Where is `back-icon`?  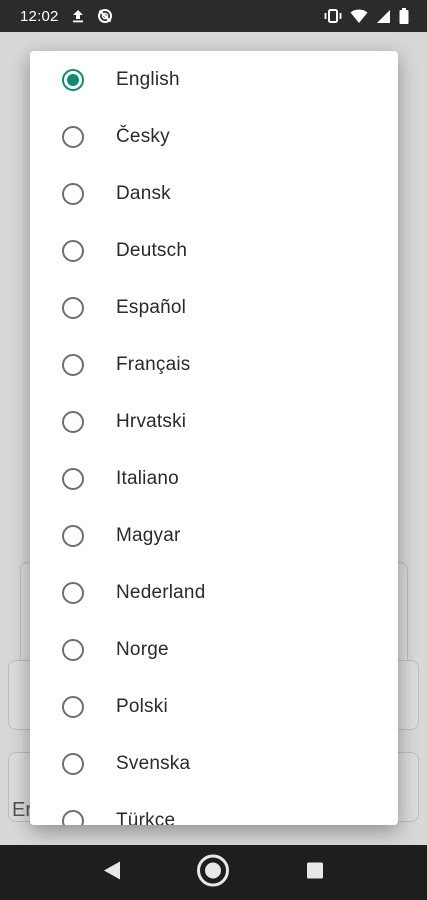
back-icon is located at coordinates (112, 872).